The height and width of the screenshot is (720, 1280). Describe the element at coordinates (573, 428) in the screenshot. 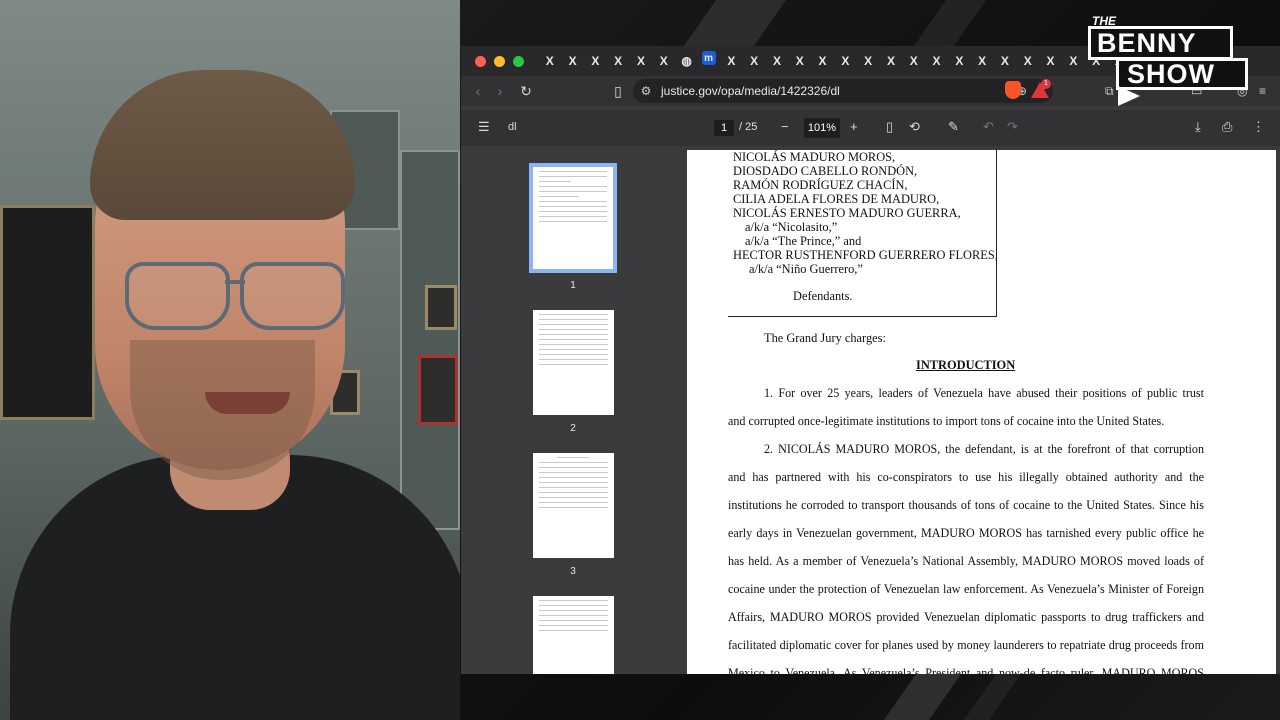

I see `thumbnail-label: 2` at that location.